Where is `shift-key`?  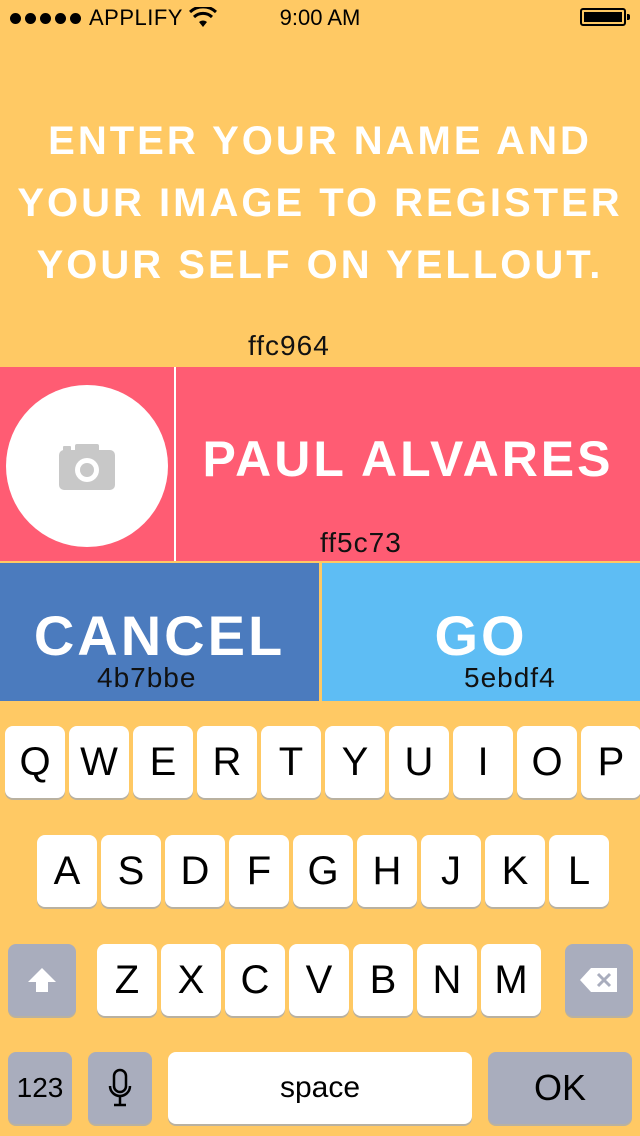 shift-key is located at coordinates (42, 980).